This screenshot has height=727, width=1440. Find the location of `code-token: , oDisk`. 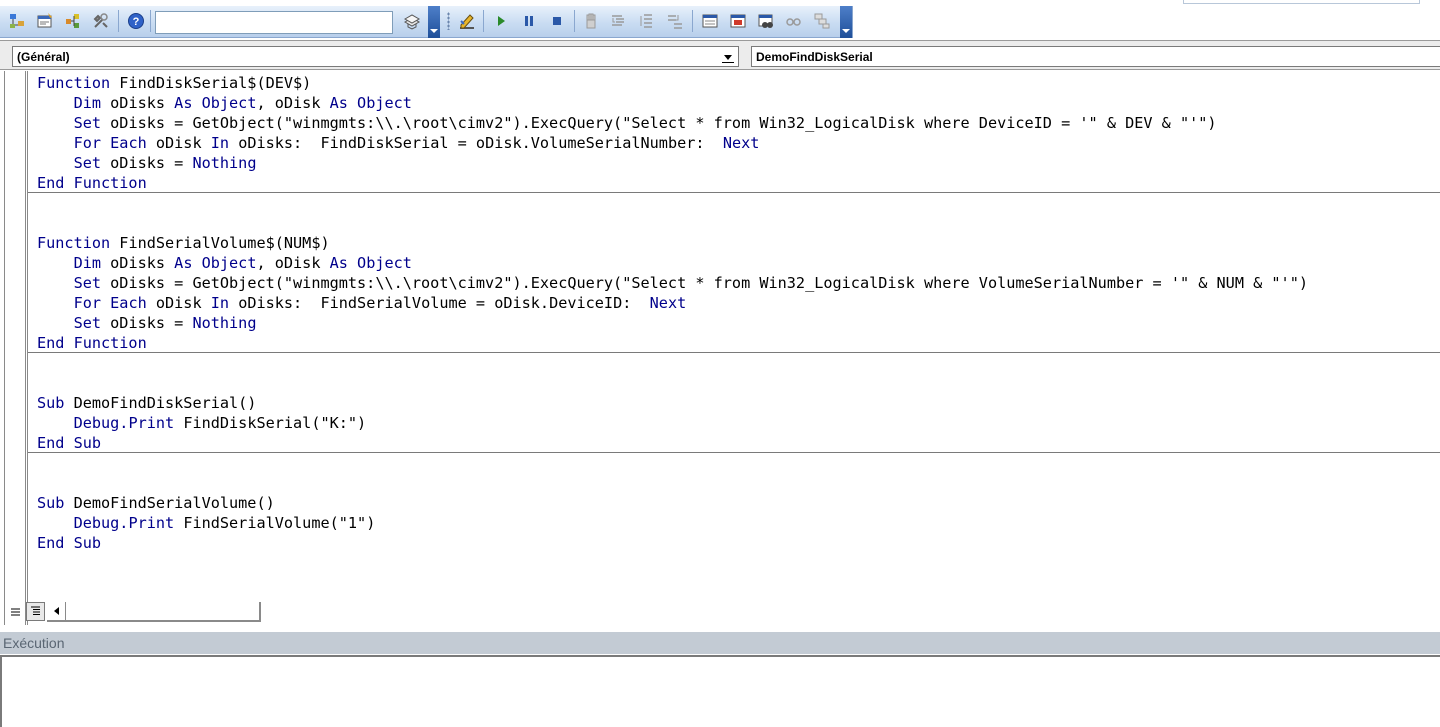

code-token: , oDisk is located at coordinates (293, 263).